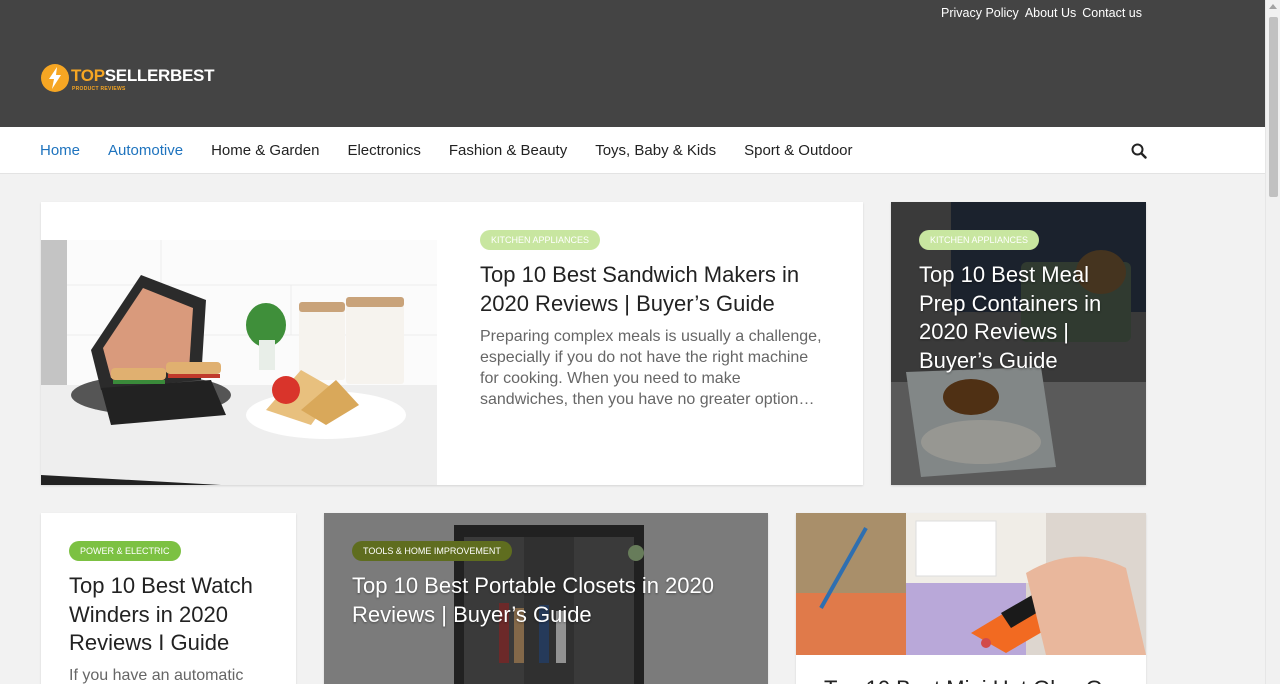 Image resolution: width=1280 pixels, height=684 pixels. I want to click on category-badge: POWER & ELECTRIC, so click(125, 551).